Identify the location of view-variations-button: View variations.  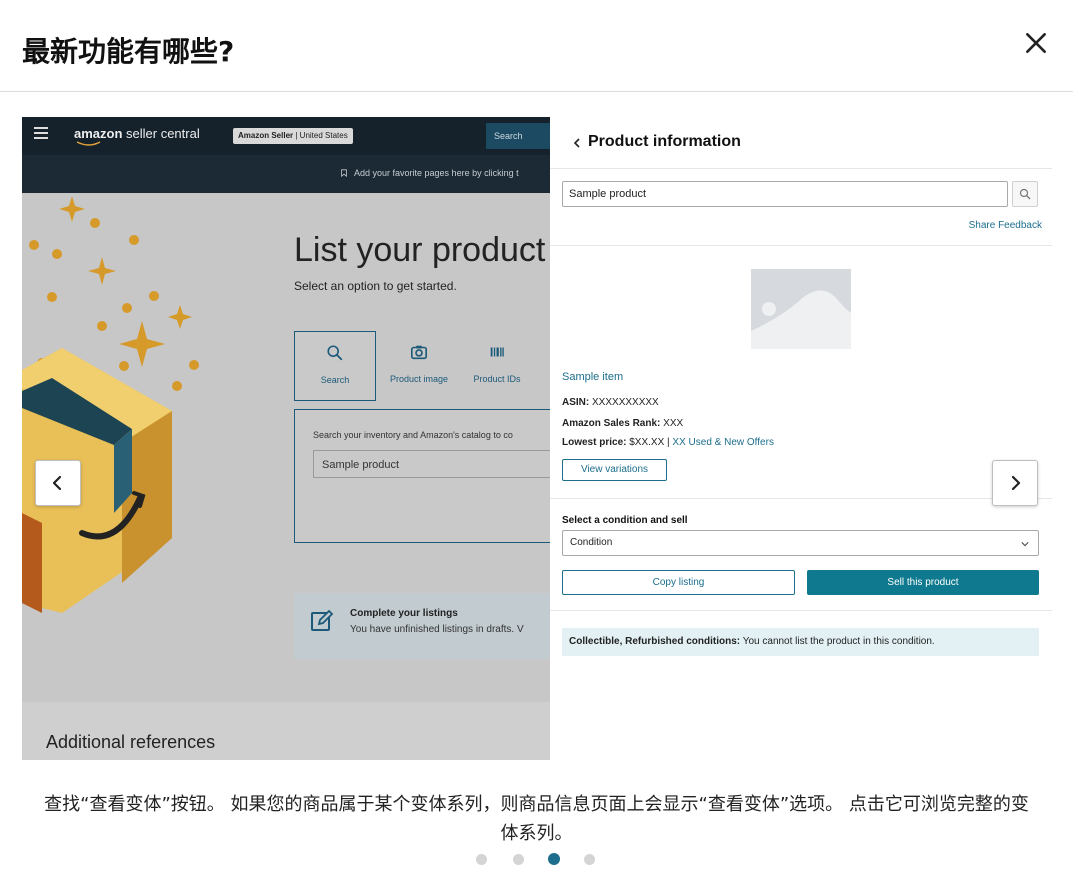
(614, 470).